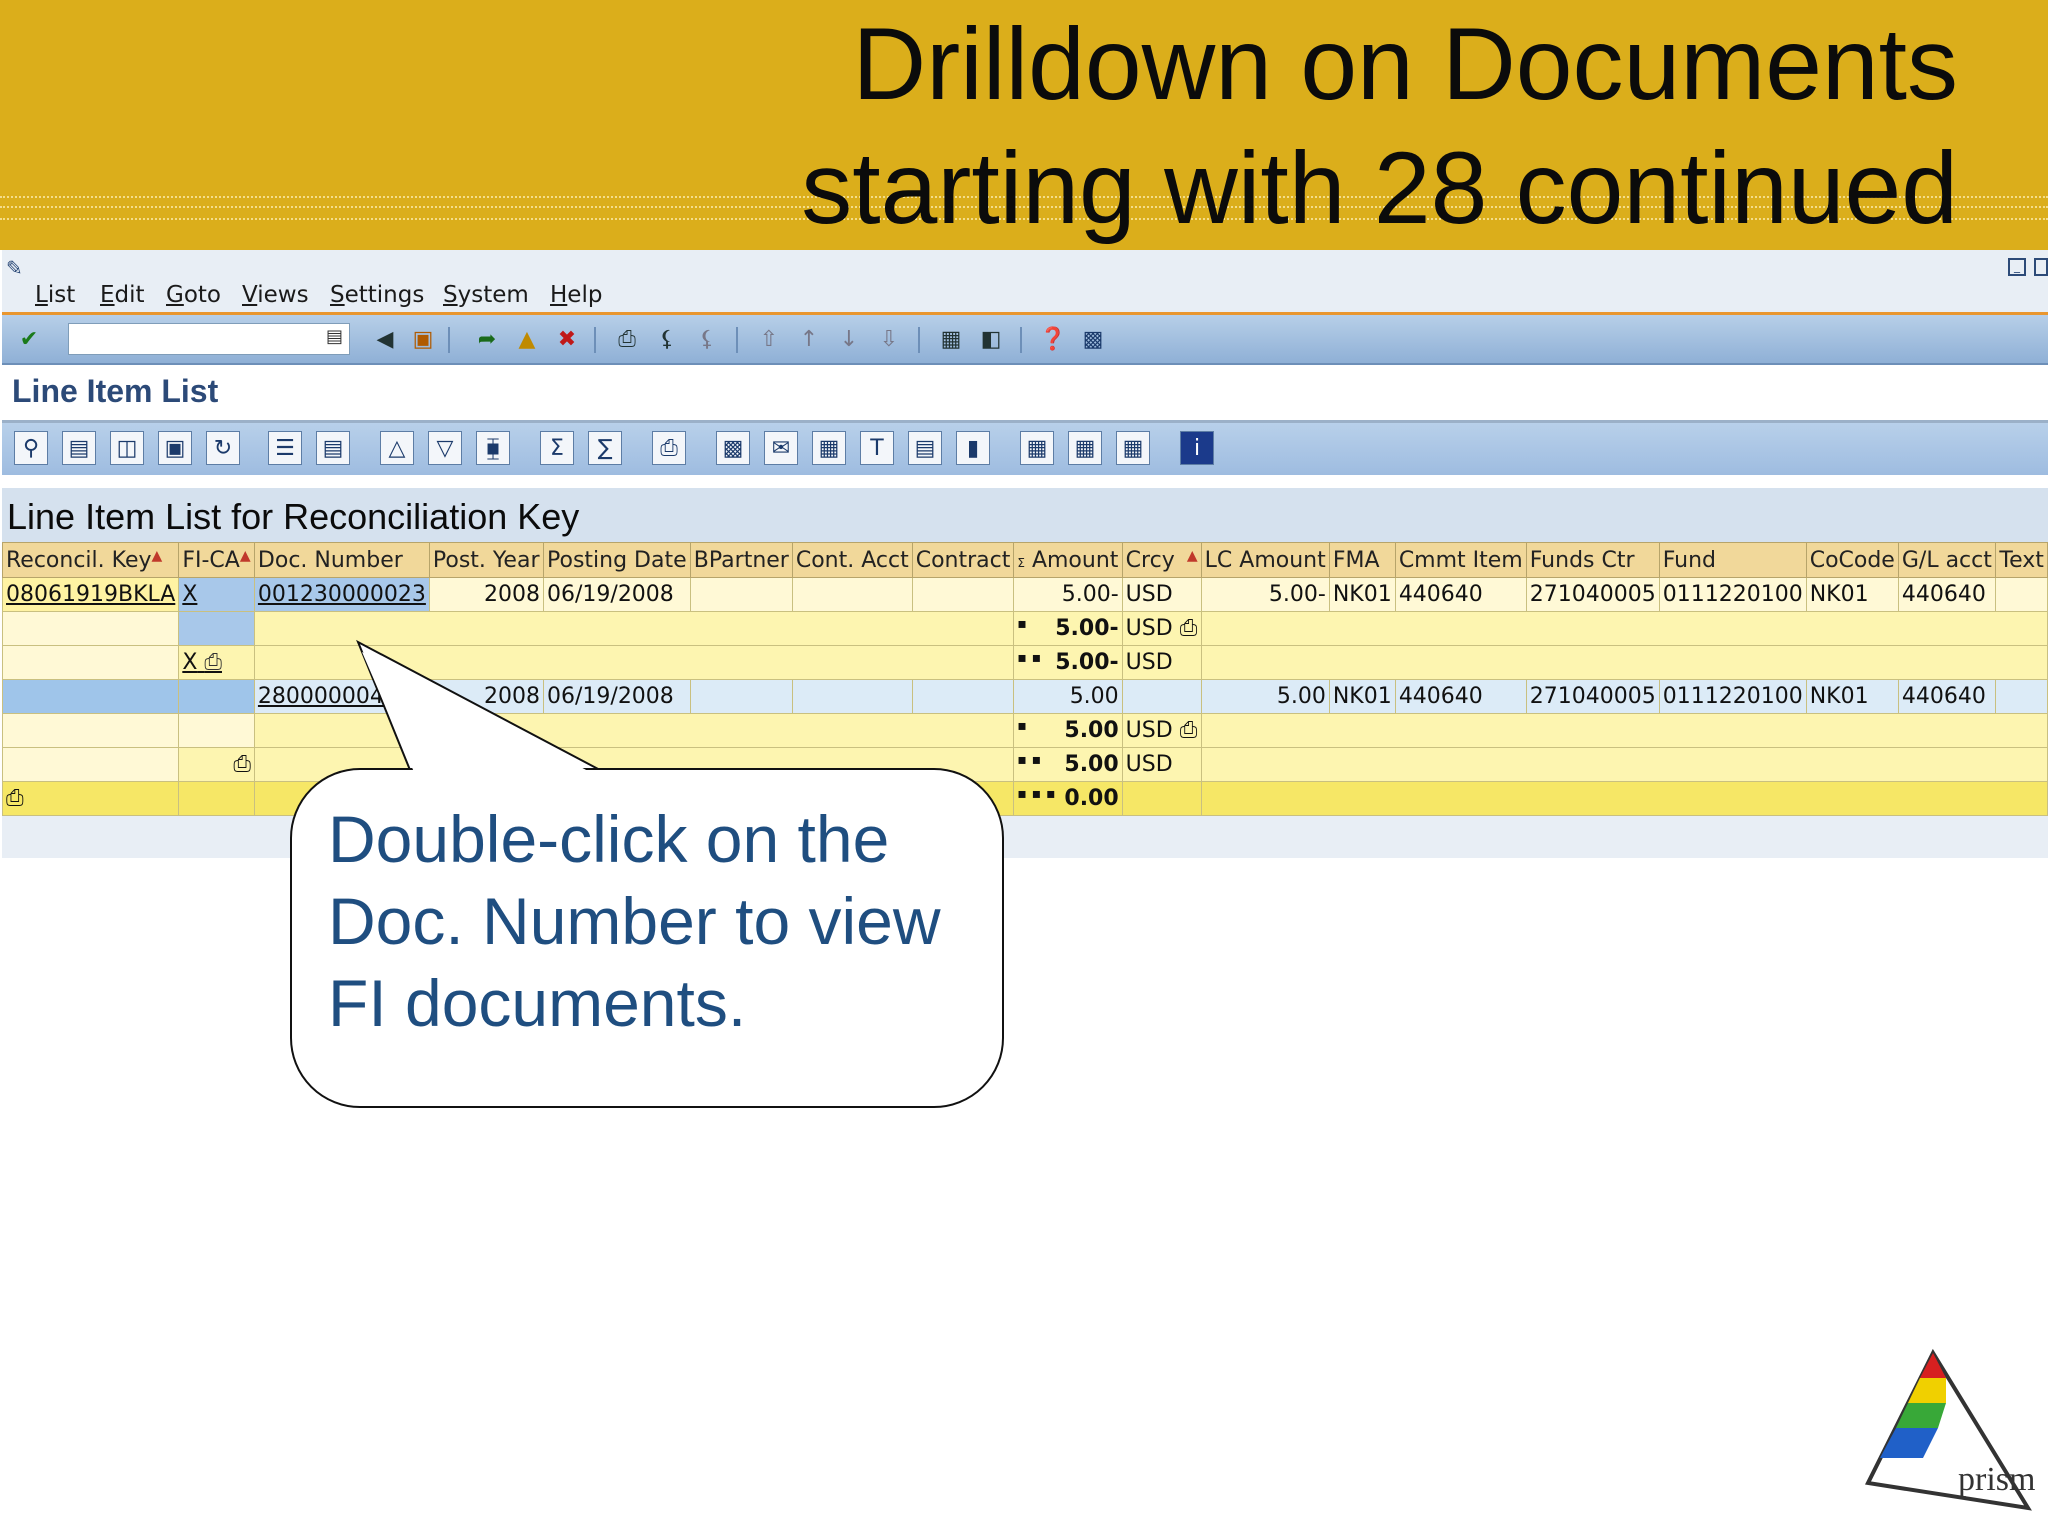  Describe the element at coordinates (733, 448) in the screenshot. I see `export-icon: ▩` at that location.